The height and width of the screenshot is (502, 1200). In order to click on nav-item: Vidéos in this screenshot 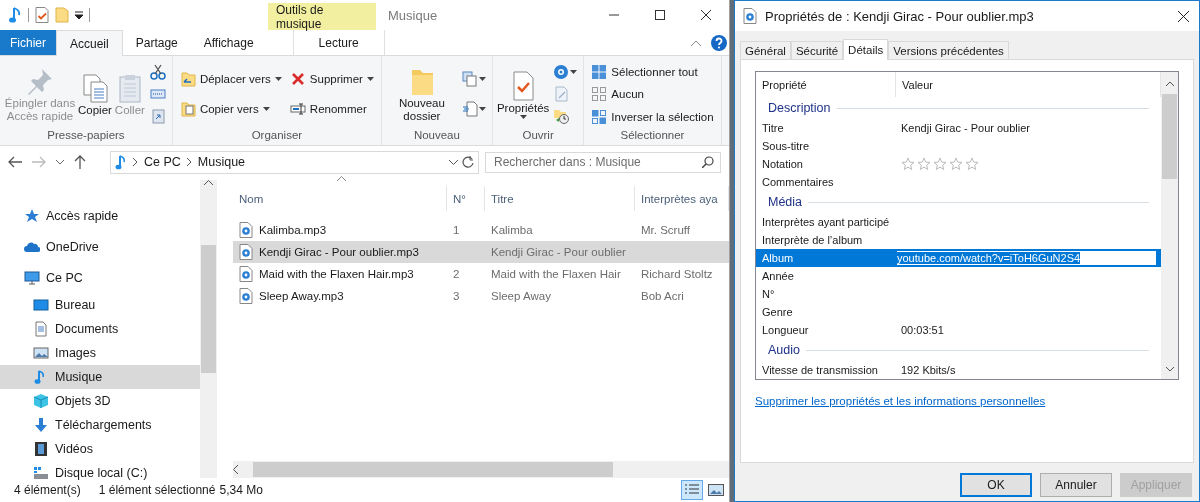, I will do `click(100, 449)`.